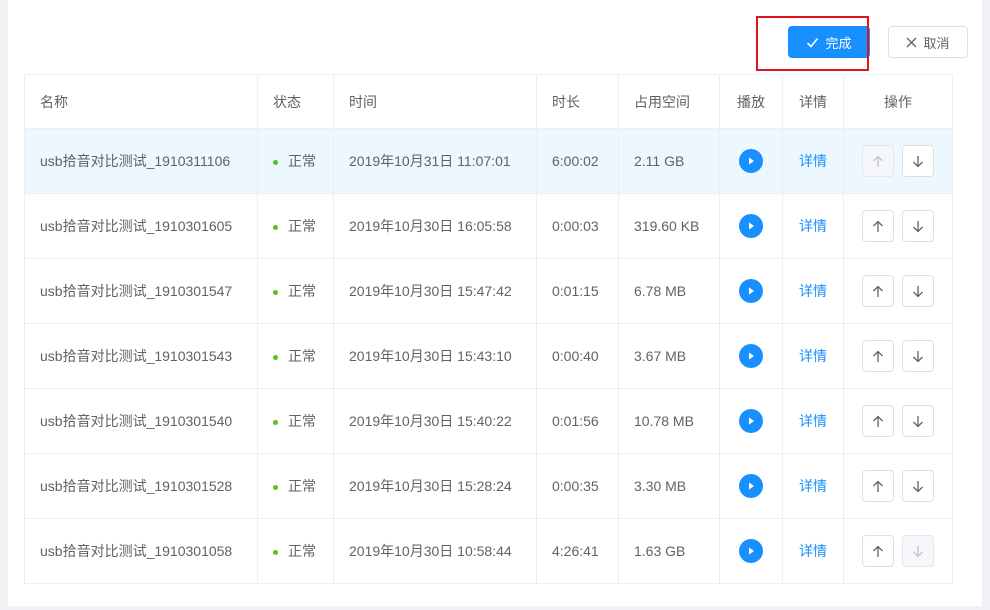  What do you see at coordinates (669, 486) in the screenshot?
I see `cell-size: 3.30 MB` at bounding box center [669, 486].